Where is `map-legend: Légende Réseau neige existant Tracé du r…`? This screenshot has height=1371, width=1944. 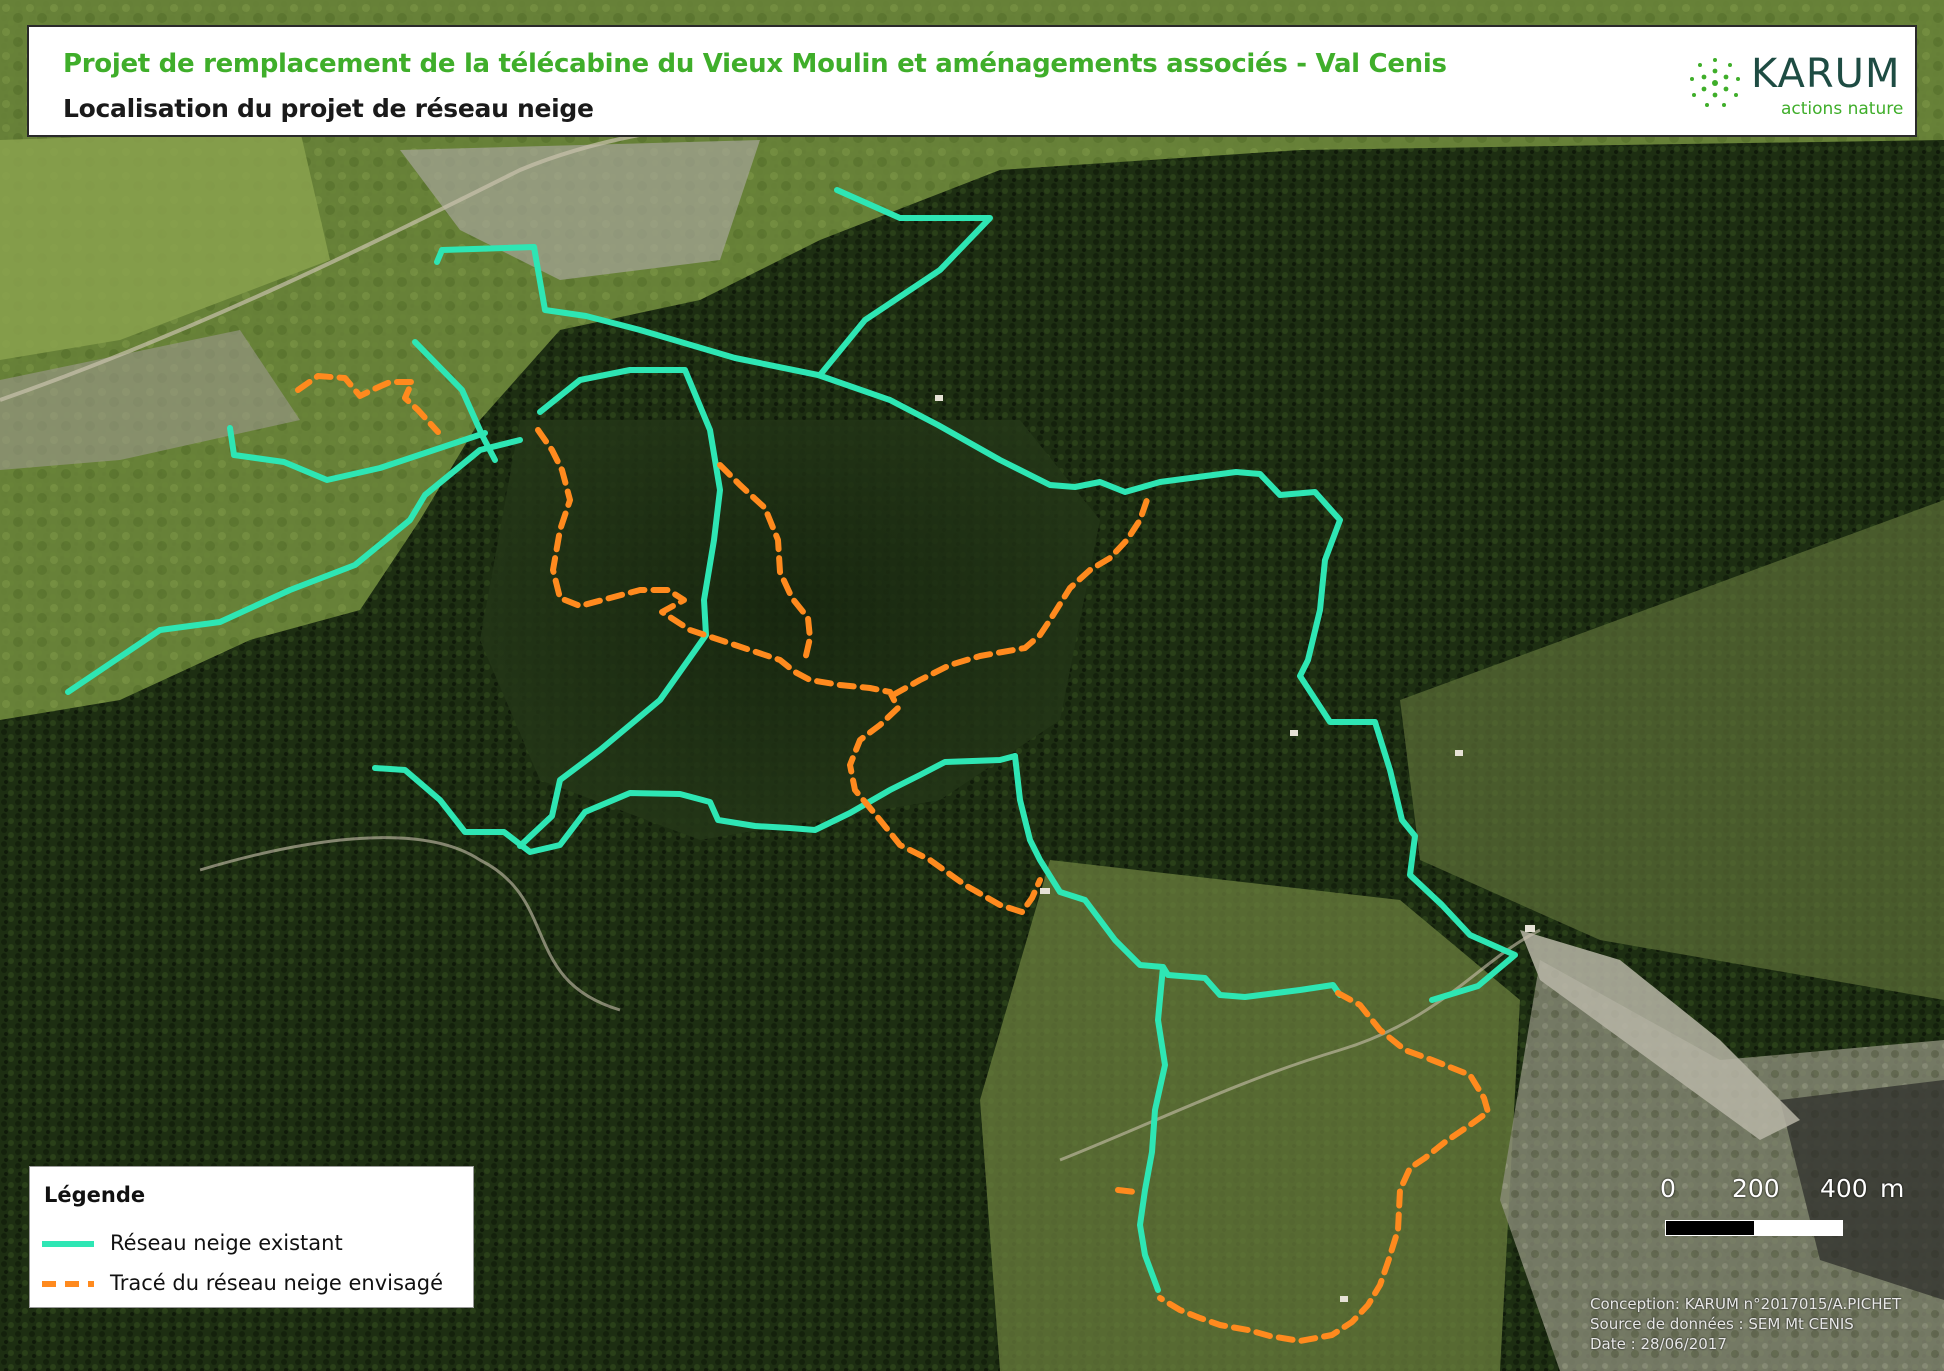
map-legend: Légende Réseau neige existant Tracé du r… is located at coordinates (251, 1237).